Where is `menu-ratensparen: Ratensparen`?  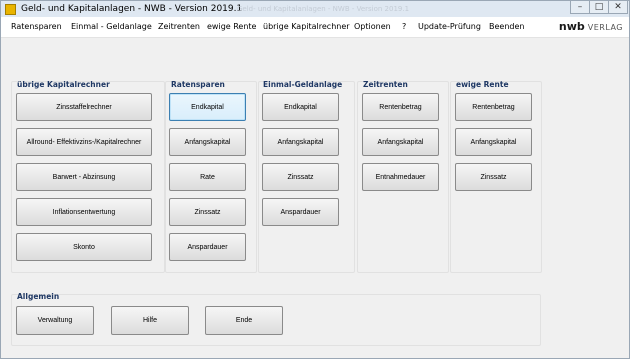
menu-ratensparen: Ratensparen is located at coordinates (36, 26).